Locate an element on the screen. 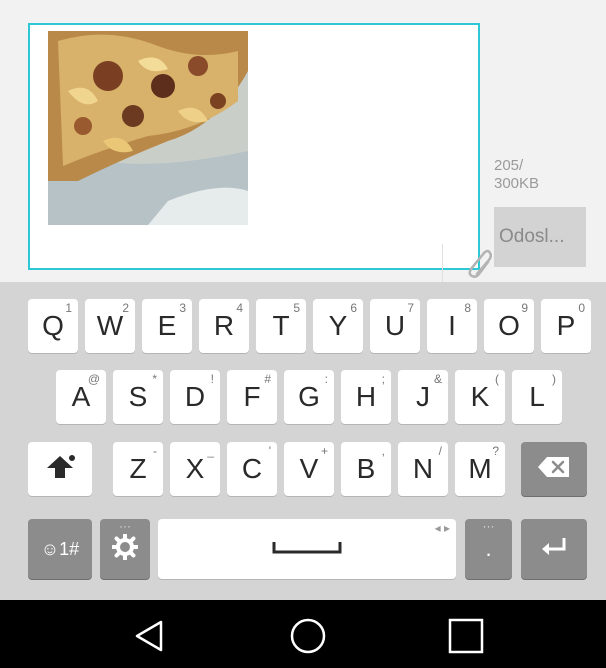 The height and width of the screenshot is (668, 606). navigation-bar is located at coordinates (303, 634).